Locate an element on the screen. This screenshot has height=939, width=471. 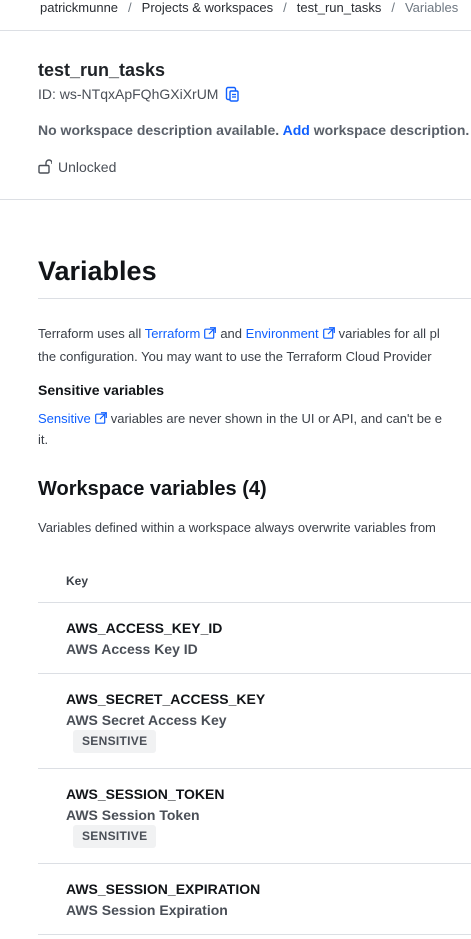
variable-description: AWS Session Expiration is located at coordinates (147, 910).